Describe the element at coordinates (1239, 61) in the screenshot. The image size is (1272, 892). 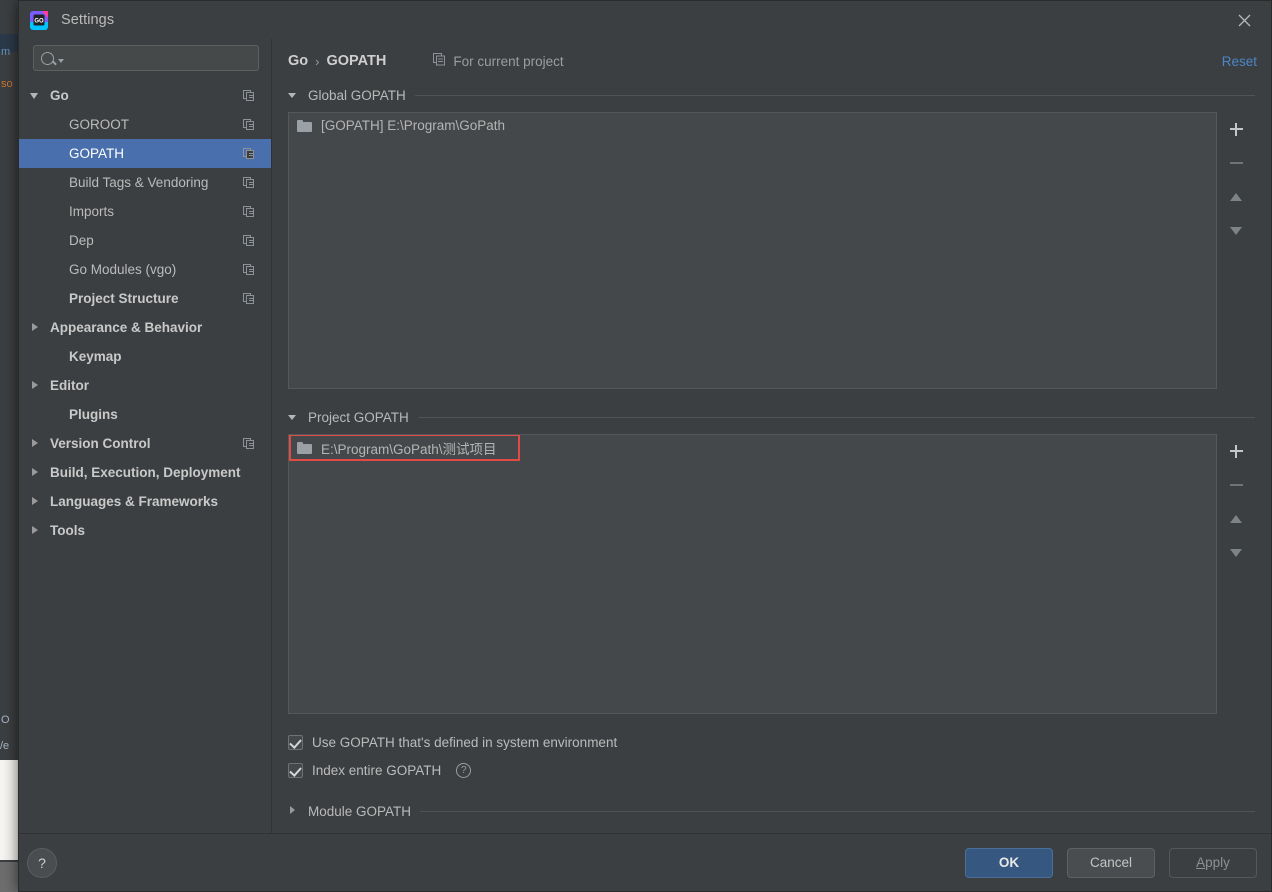
I see `reset-link: Reset` at that location.